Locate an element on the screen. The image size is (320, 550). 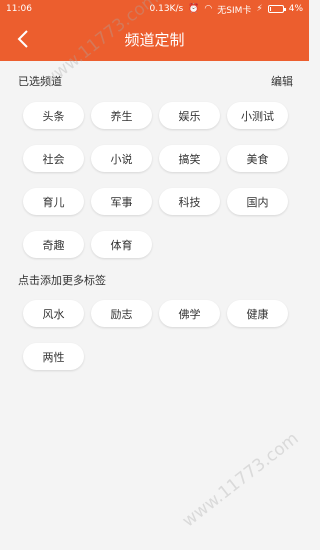
more-label: 点击添加更多标签 is located at coordinates (62, 280).